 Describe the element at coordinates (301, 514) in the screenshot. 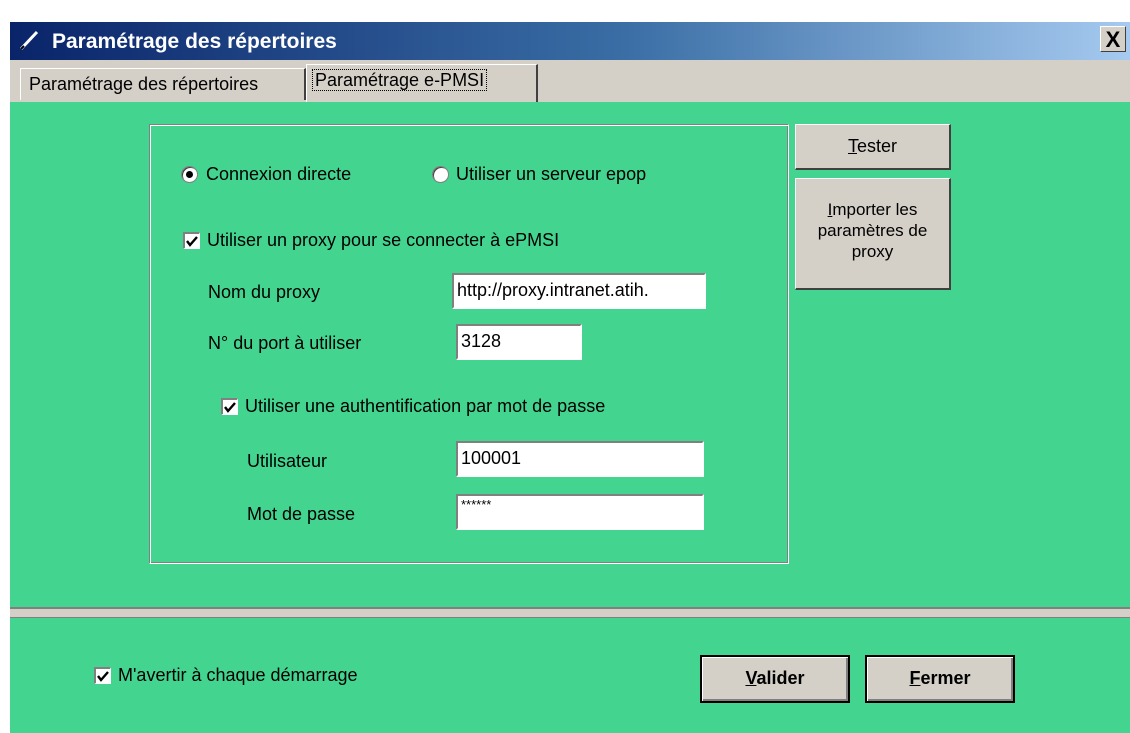

I see `password-label: Mot de passe` at that location.